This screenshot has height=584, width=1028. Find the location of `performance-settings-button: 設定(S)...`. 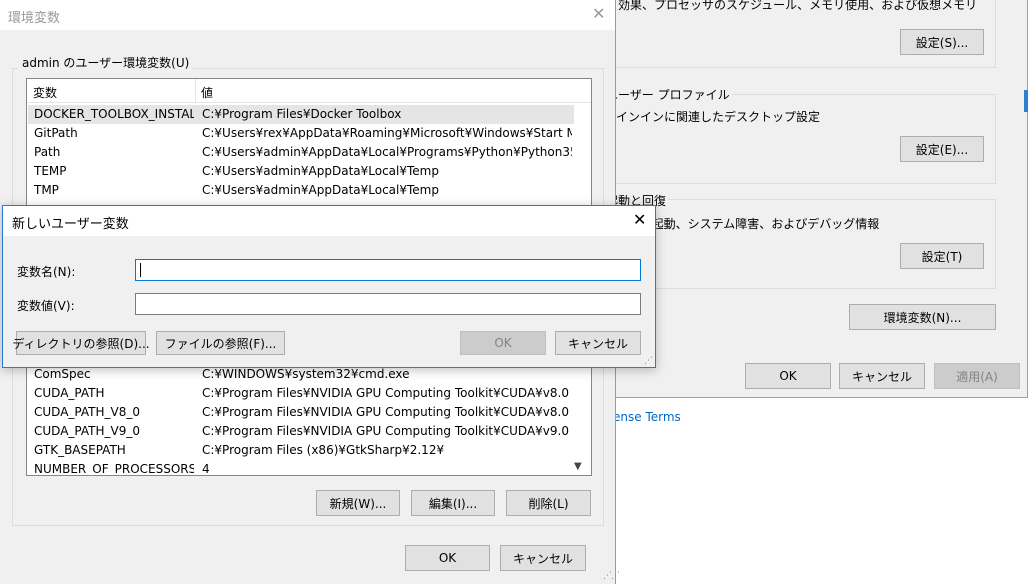

performance-settings-button: 設定(S)... is located at coordinates (942, 42).